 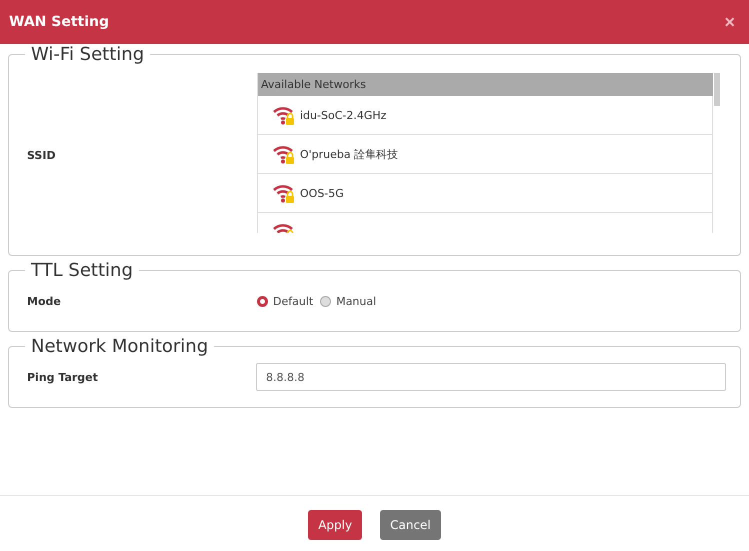 I want to click on radio-label: Default, so click(x=293, y=301).